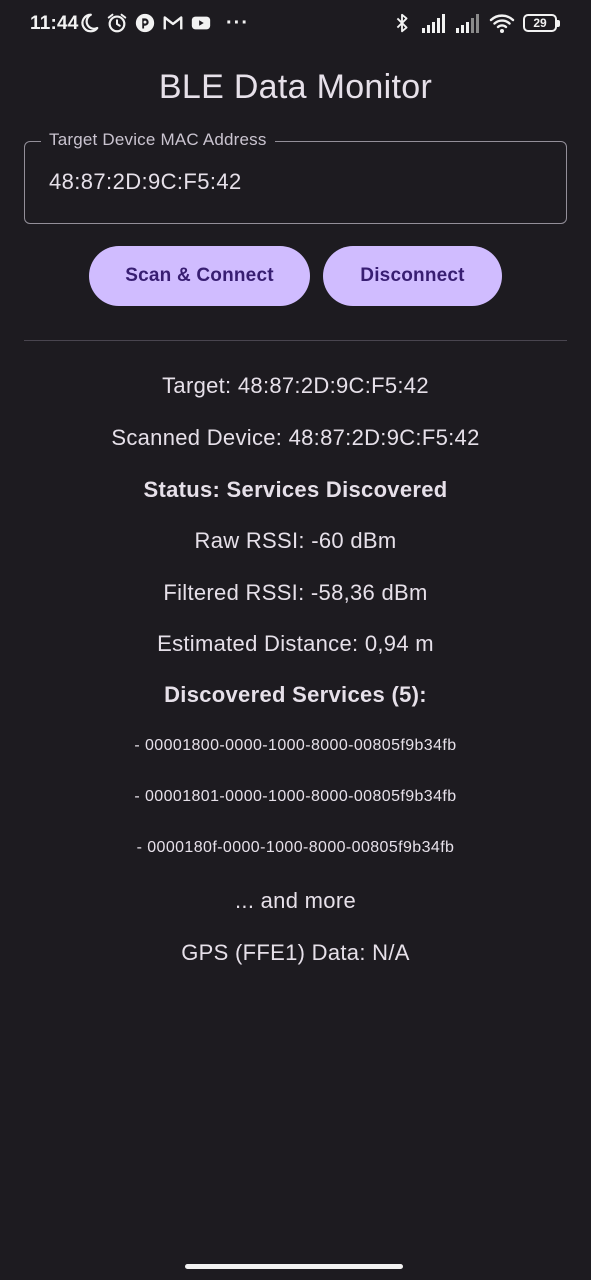 This screenshot has height=1280, width=591. I want to click on scanned-device-text: Scanned Device: 48:87:2D:9C:F5:42, so click(295, 437).